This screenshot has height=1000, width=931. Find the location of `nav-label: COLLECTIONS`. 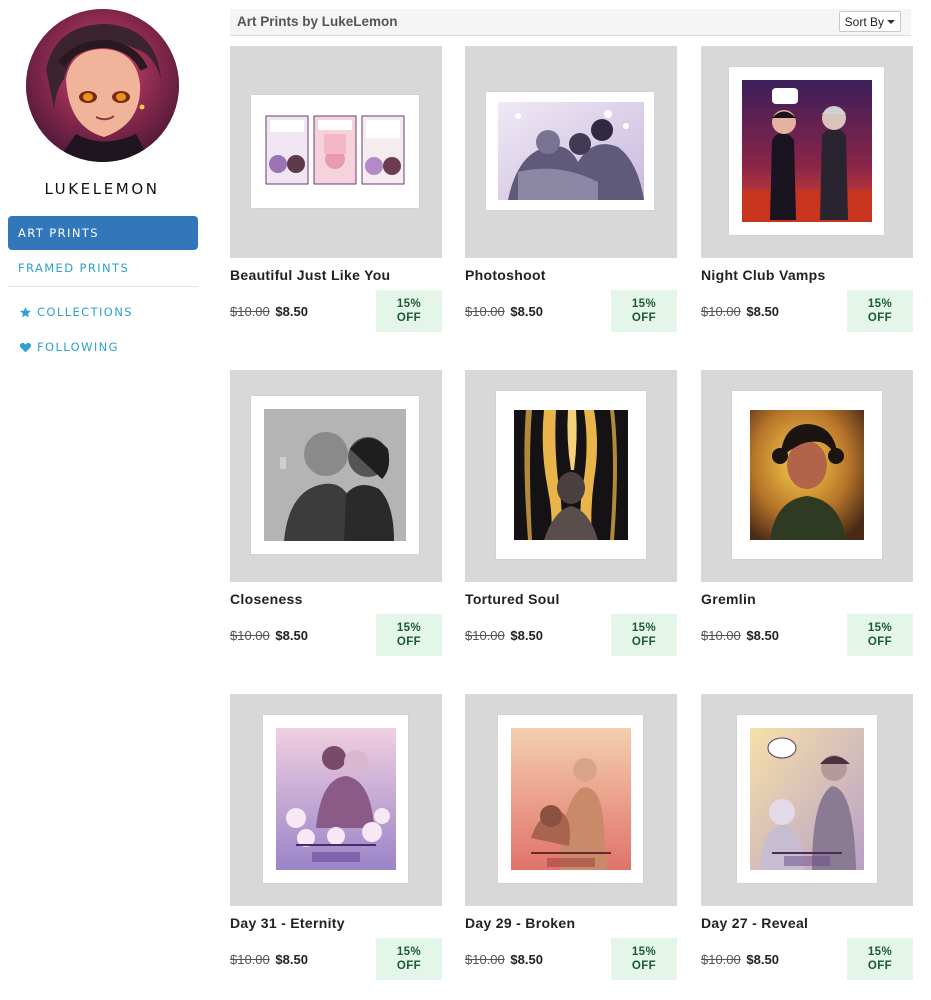

nav-label: COLLECTIONS is located at coordinates (85, 312).